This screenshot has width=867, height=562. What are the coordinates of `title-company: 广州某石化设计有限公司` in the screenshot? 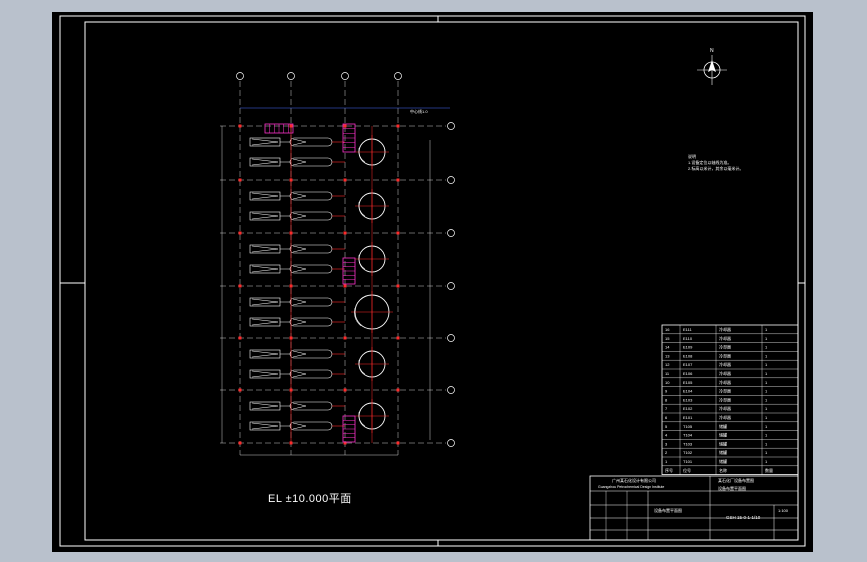 It's located at (634, 480).